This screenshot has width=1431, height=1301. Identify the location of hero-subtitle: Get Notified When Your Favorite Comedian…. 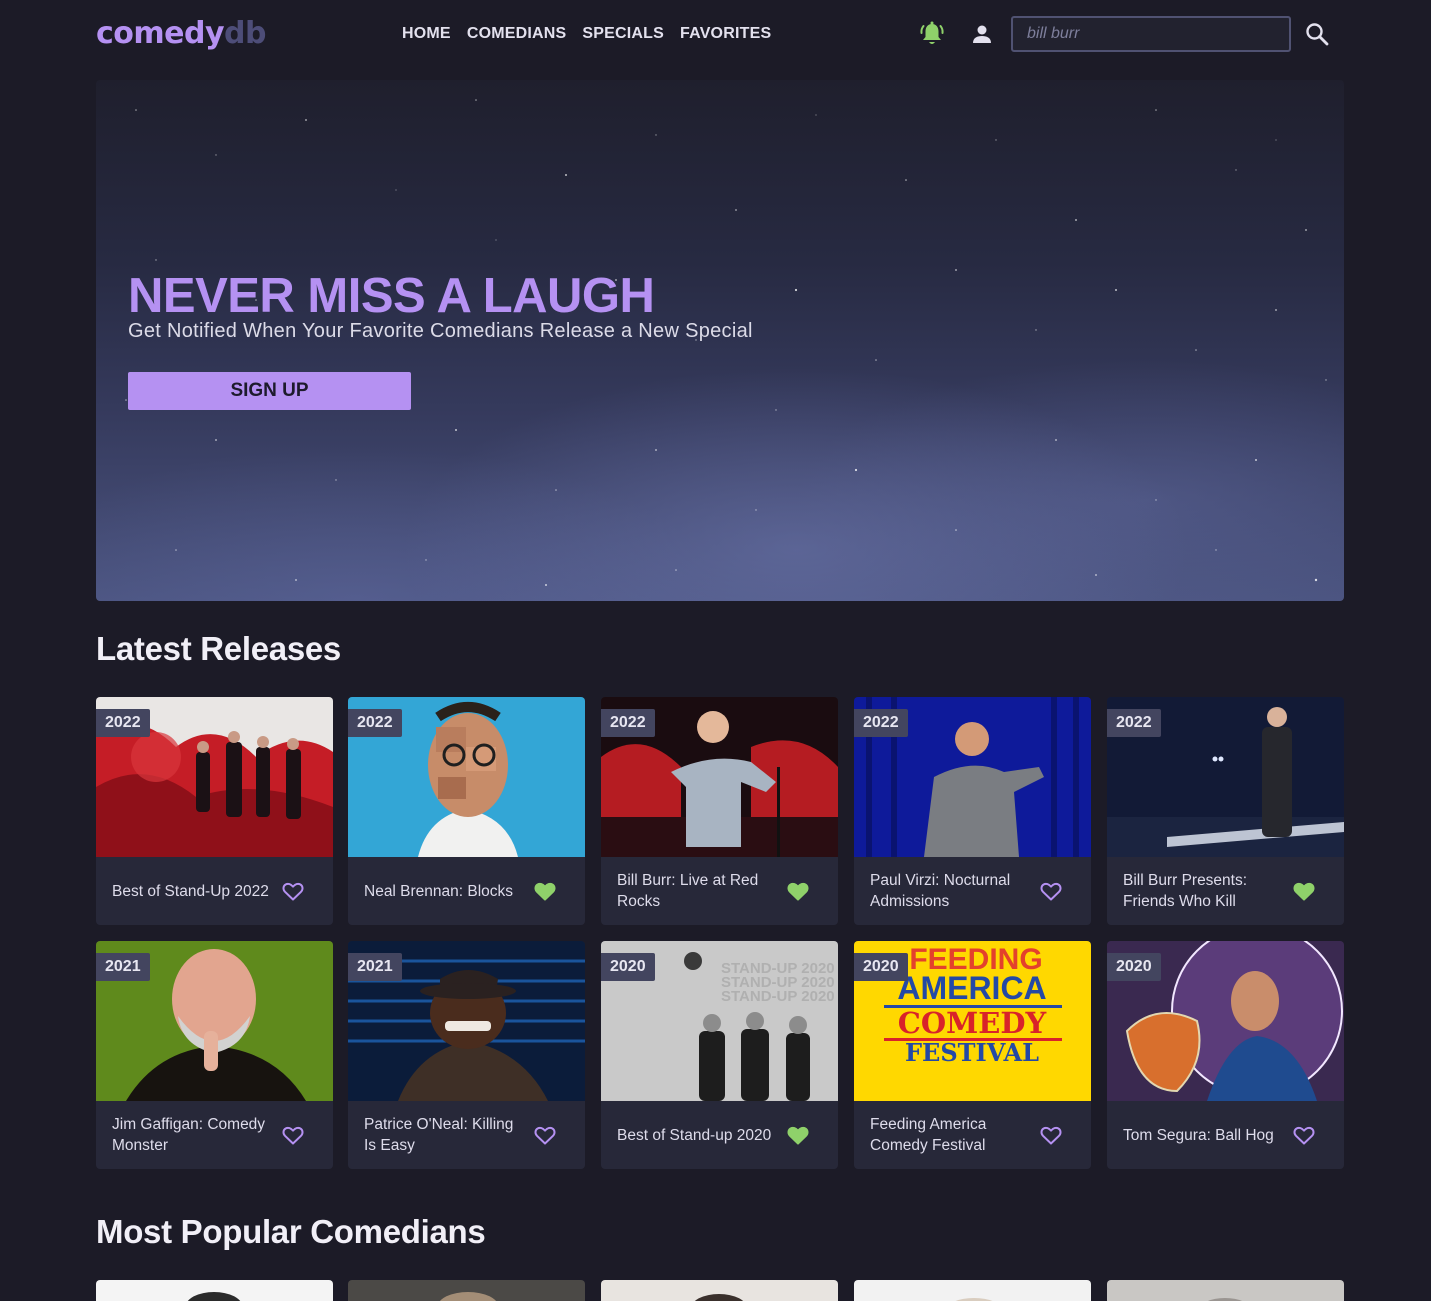
(440, 331).